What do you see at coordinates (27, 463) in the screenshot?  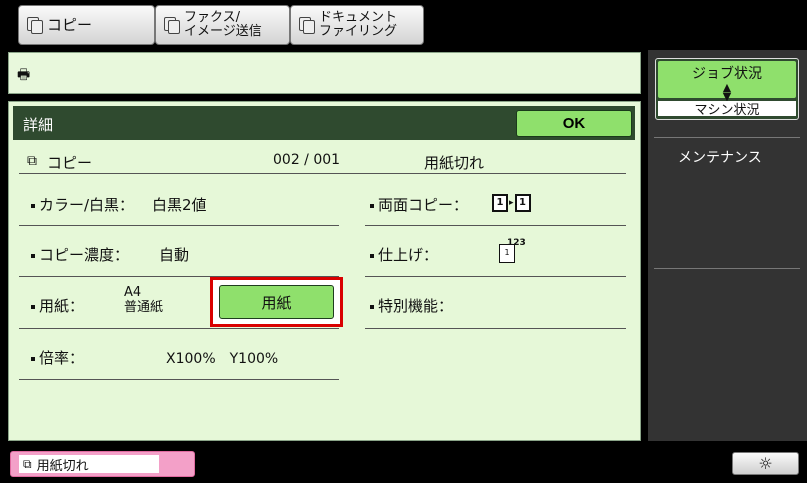 I see `copy-status-icon: ⧉` at bounding box center [27, 463].